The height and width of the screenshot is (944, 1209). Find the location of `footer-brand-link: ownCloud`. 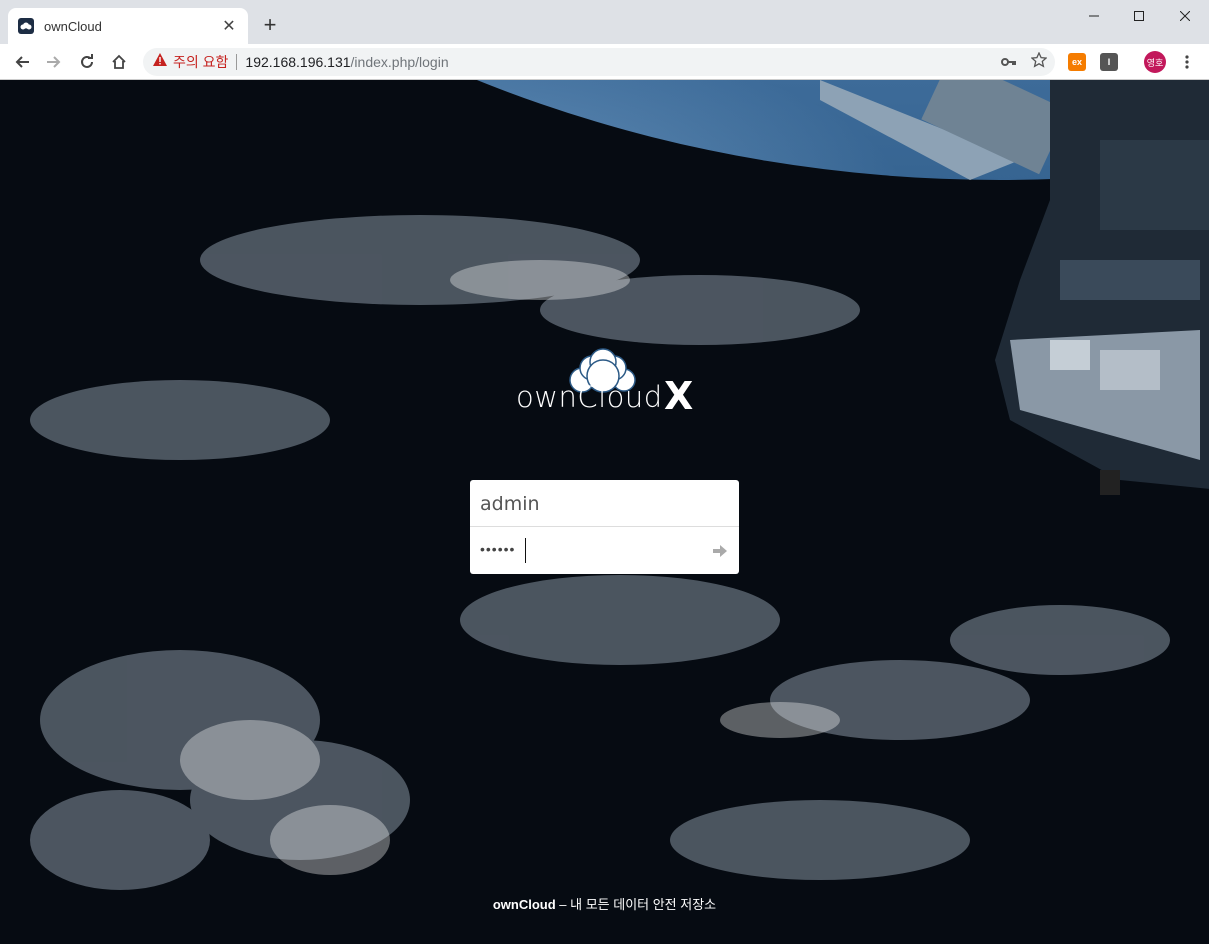

footer-brand-link: ownCloud is located at coordinates (524, 904).